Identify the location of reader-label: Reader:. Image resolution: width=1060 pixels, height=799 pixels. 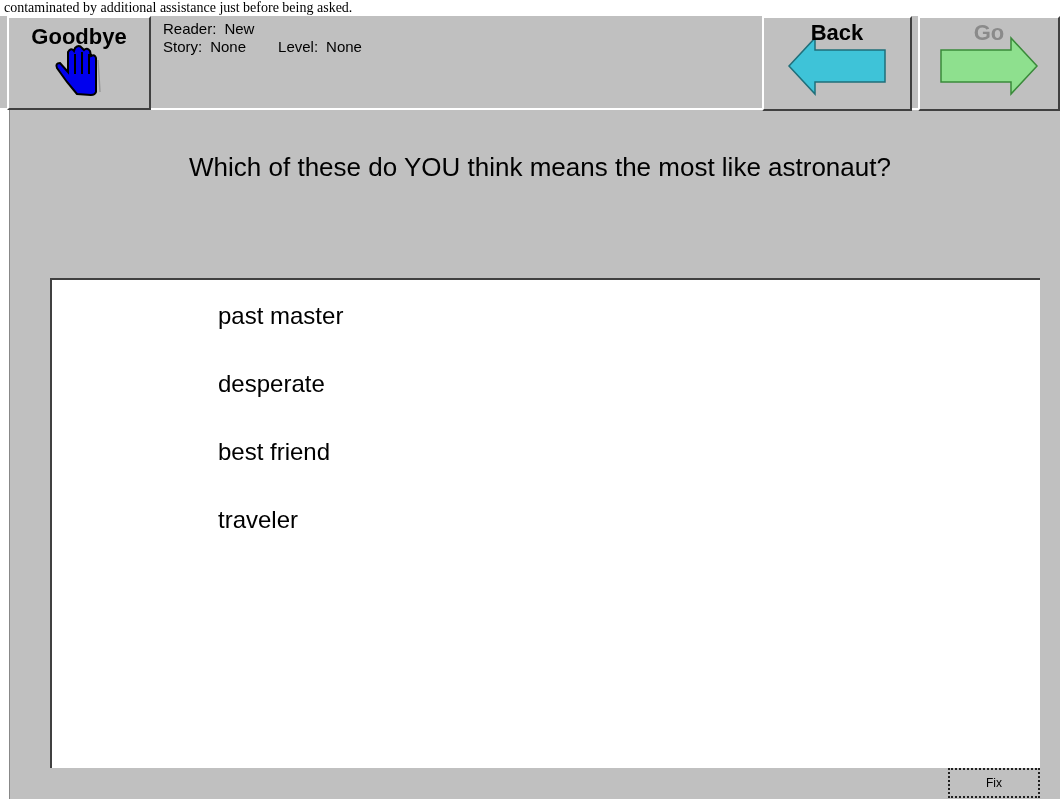
(190, 29).